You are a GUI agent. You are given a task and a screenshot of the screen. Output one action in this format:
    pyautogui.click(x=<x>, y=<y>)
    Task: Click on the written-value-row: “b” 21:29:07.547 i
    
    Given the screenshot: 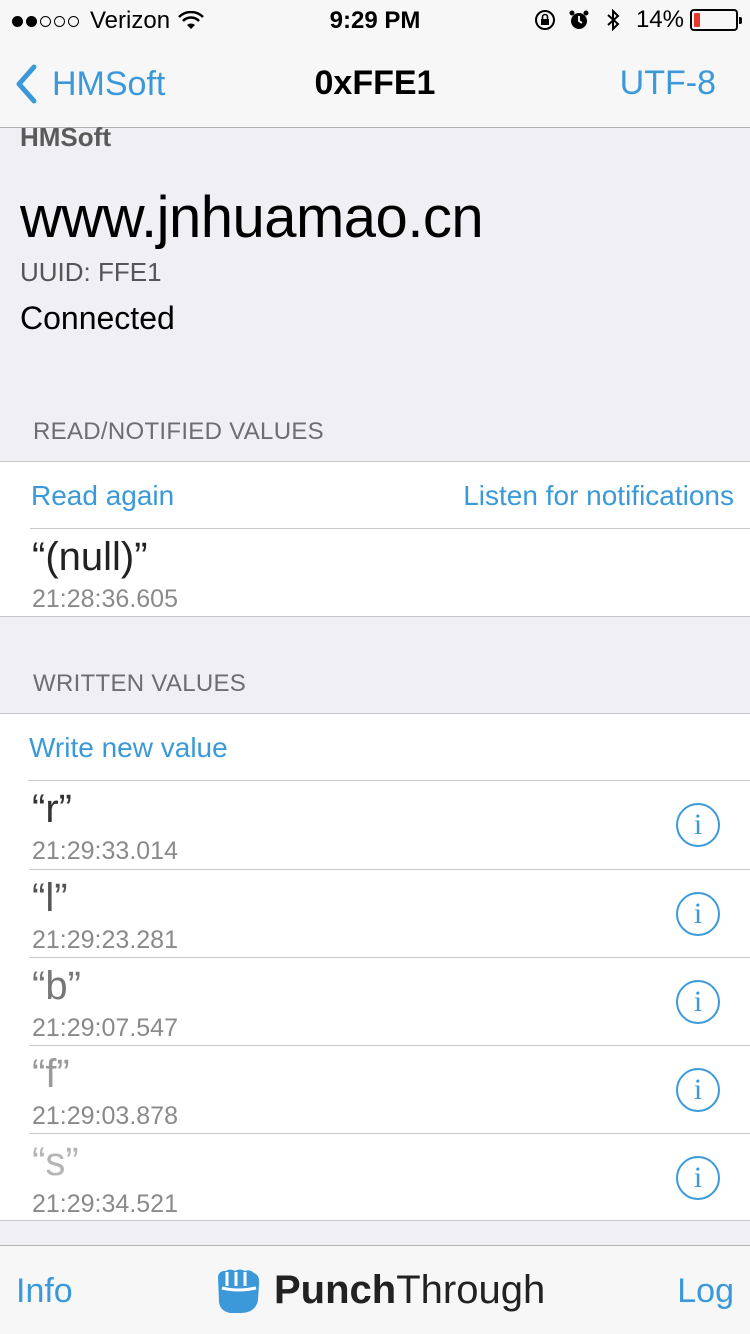 What is the action you would take?
    pyautogui.click(x=390, y=1001)
    